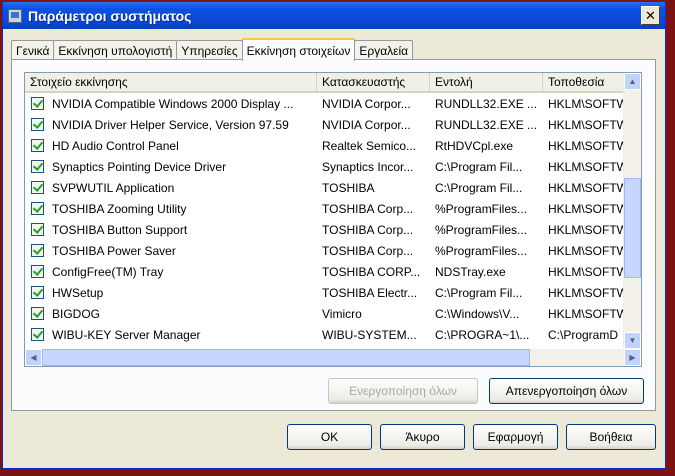 Image resolution: width=675 pixels, height=476 pixels. I want to click on startup-item-name: TOSHIBA Button Support, so click(120, 229).